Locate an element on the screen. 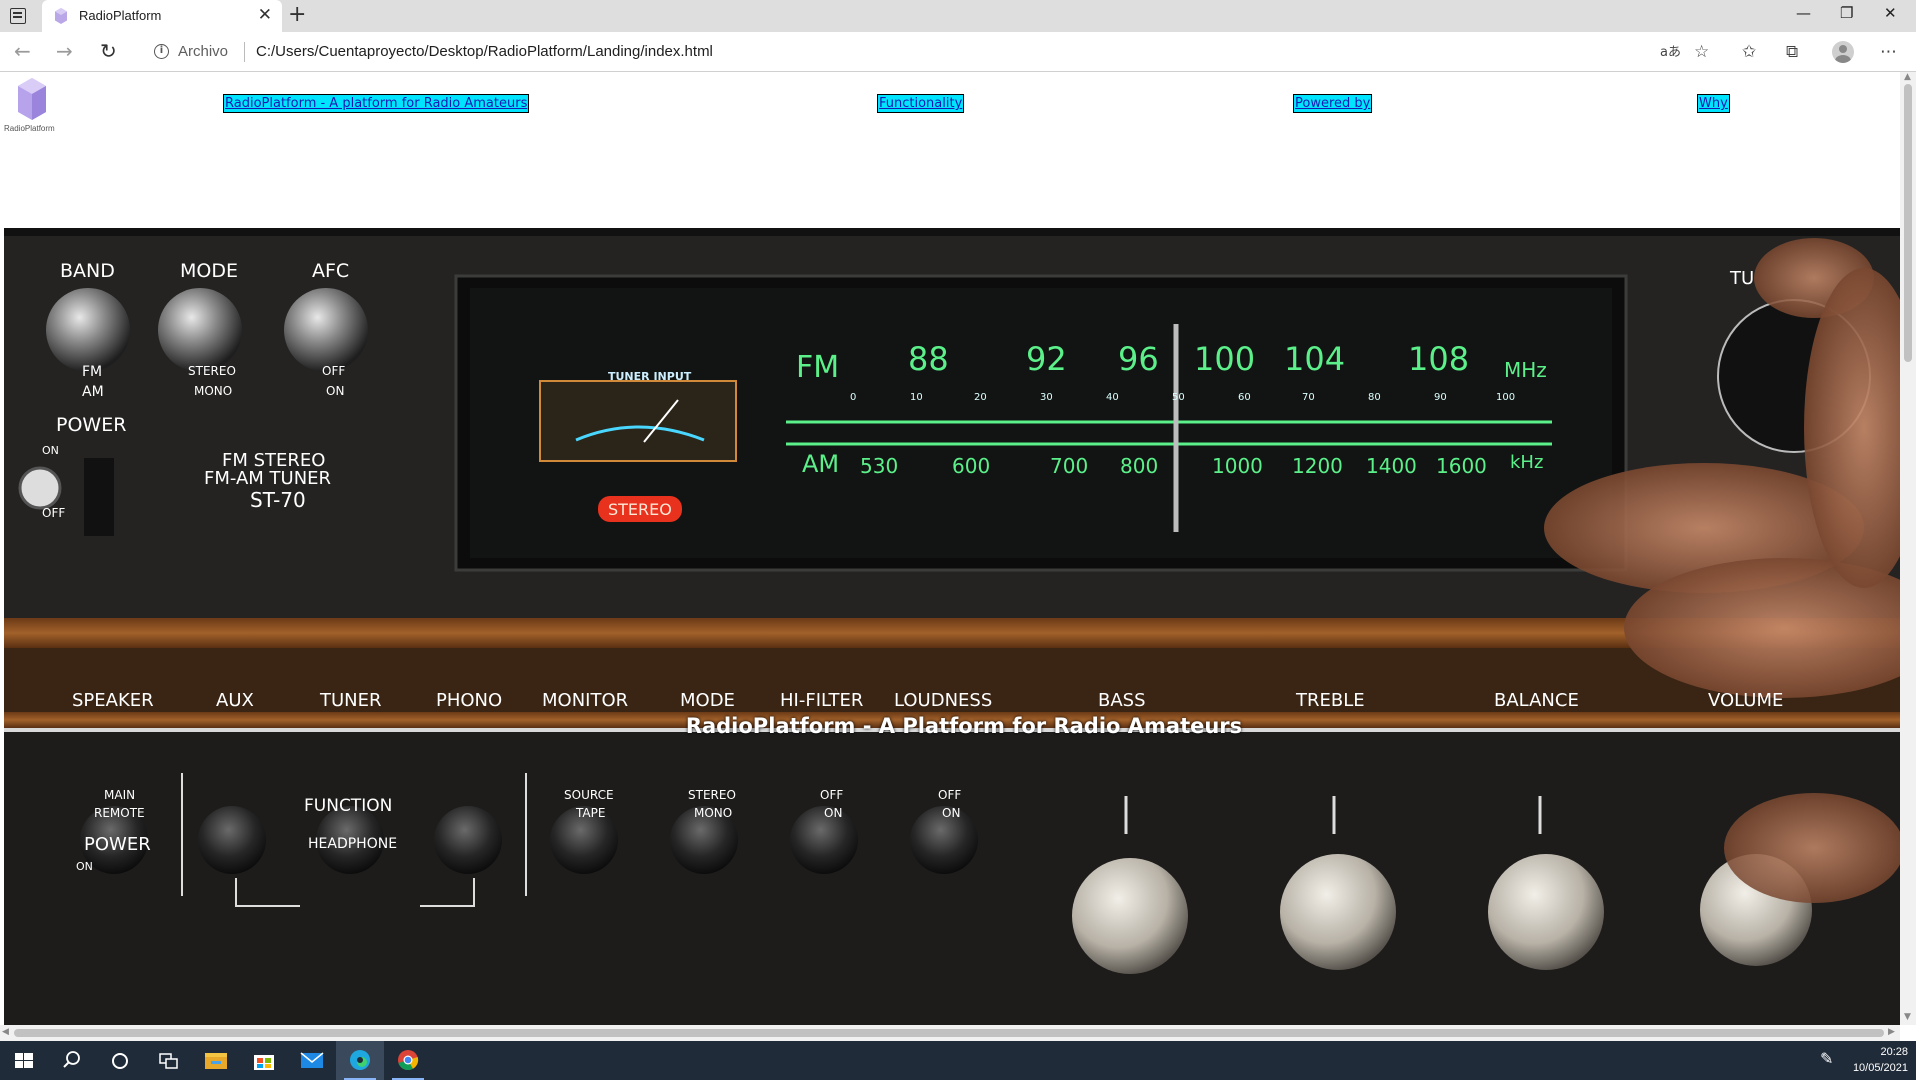 This screenshot has height=1084, width=1916. mode-stereo-amp-option: STEREO is located at coordinates (712, 795).